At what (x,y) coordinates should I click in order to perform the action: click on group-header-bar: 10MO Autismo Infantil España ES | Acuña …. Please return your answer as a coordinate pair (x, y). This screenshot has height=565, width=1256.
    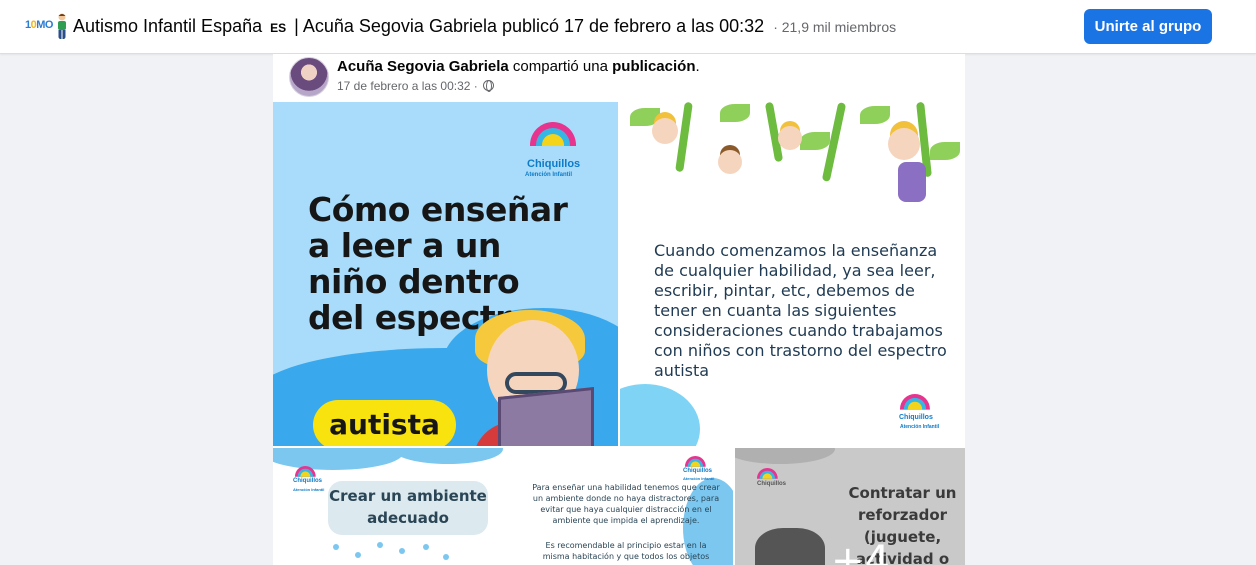
    Looking at the image, I should click on (628, 27).